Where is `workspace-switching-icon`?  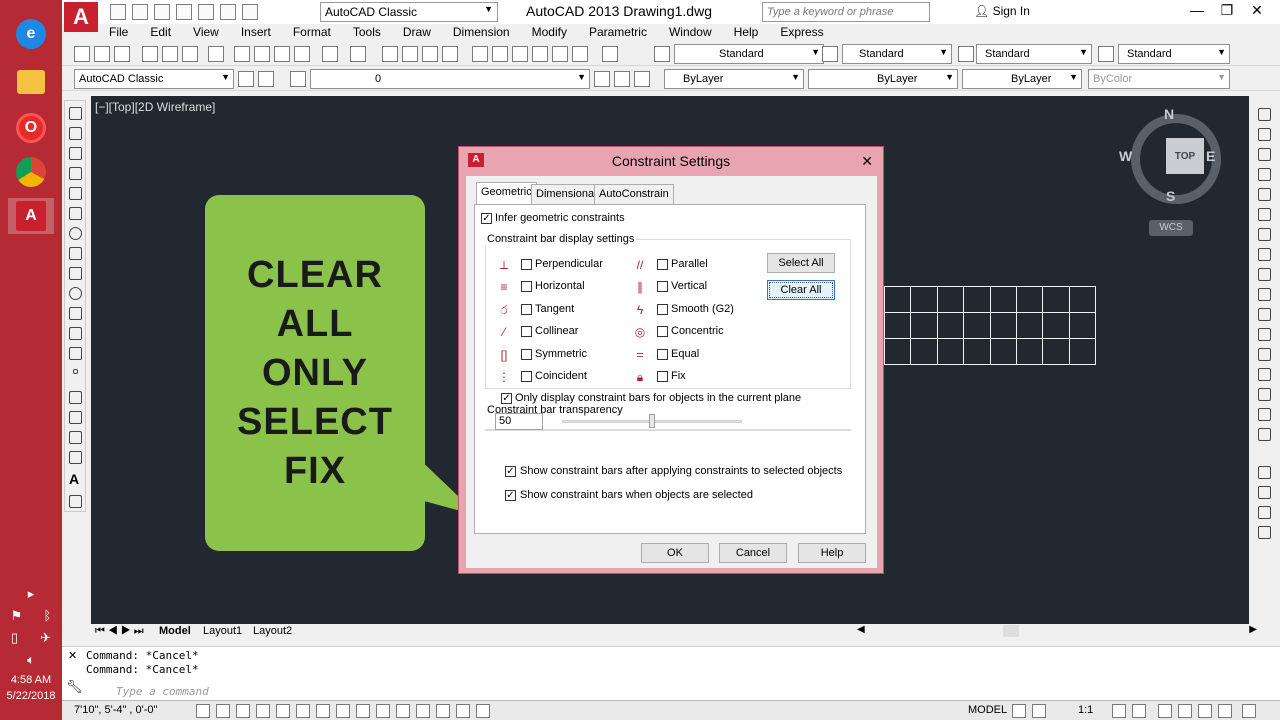
workspace-switching-icon is located at coordinates (1165, 711).